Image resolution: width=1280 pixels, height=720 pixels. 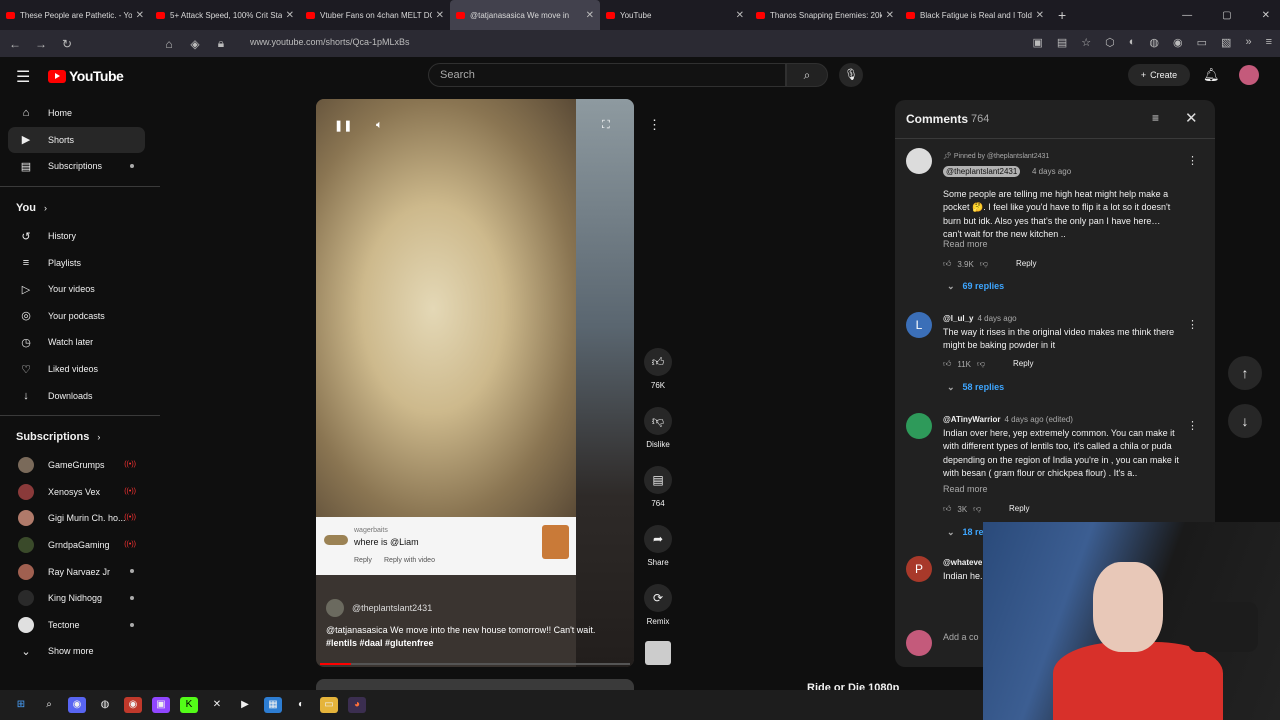 What do you see at coordinates (982, 171) in the screenshot?
I see `commenter-name: @theplantslant2431` at bounding box center [982, 171].